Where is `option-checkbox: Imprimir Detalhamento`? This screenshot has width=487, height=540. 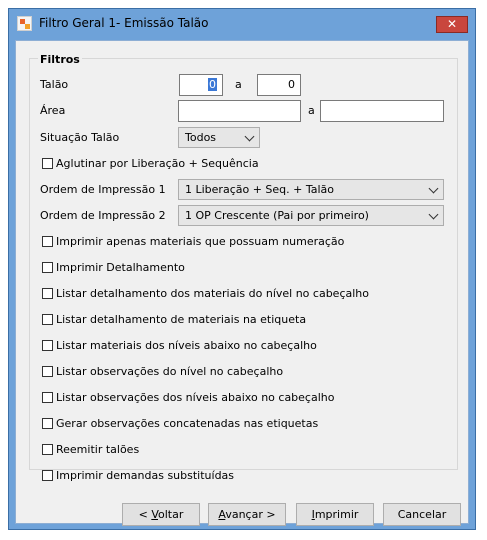 option-checkbox: Imprimir Detalhamento is located at coordinates (113, 268).